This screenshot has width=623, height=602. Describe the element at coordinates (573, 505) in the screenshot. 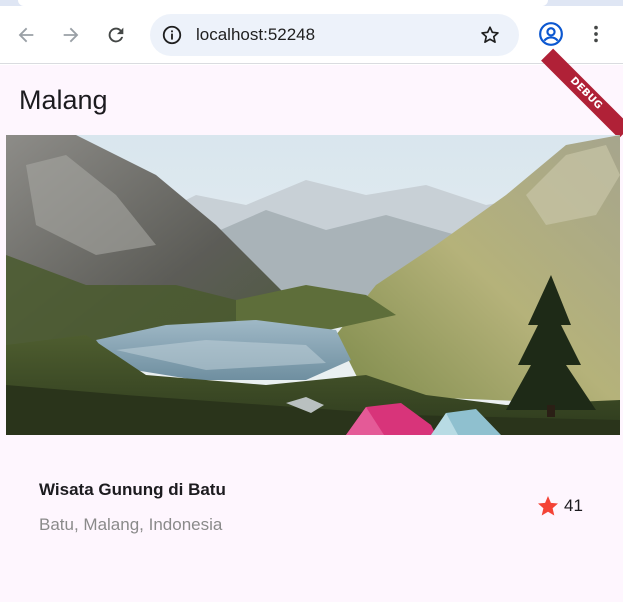

I see `rating-count: 41` at that location.